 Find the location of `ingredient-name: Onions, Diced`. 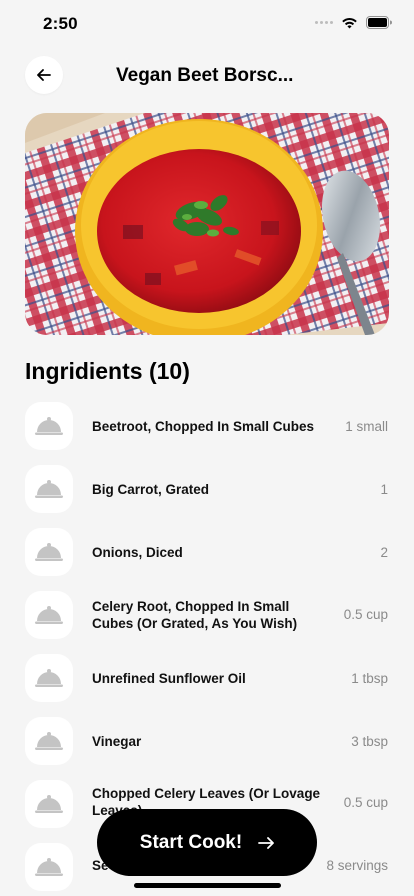

ingredient-name: Onions, Diced is located at coordinates (137, 552).